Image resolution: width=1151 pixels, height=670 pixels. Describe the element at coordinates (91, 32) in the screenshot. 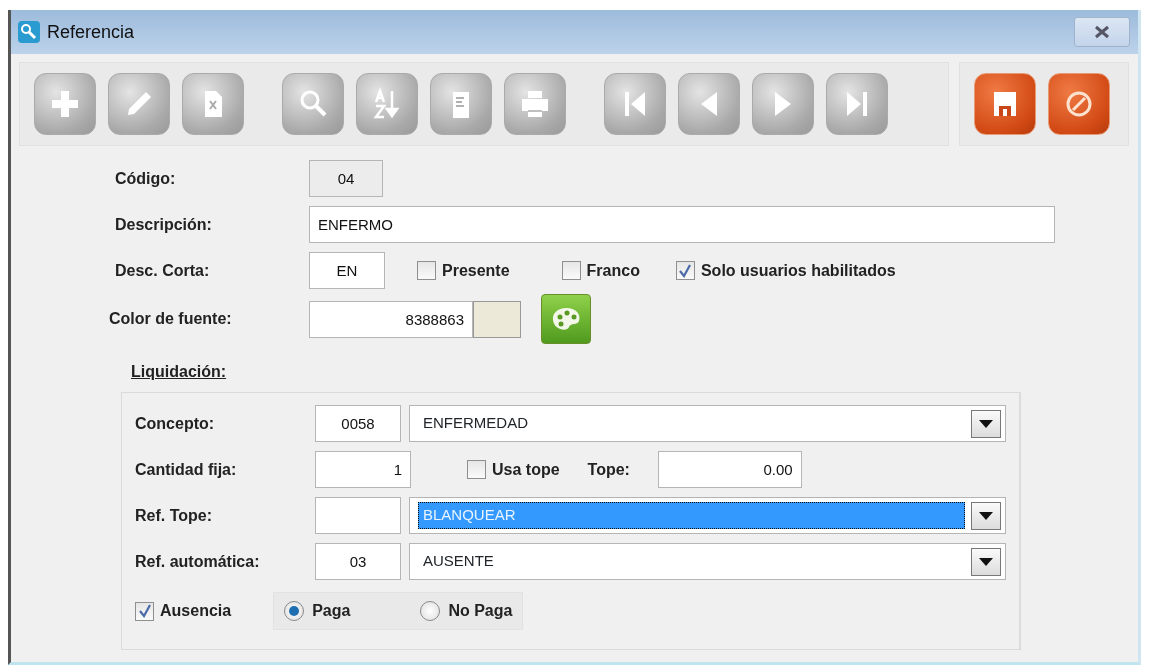

I see `window-title: Referencia` at that location.